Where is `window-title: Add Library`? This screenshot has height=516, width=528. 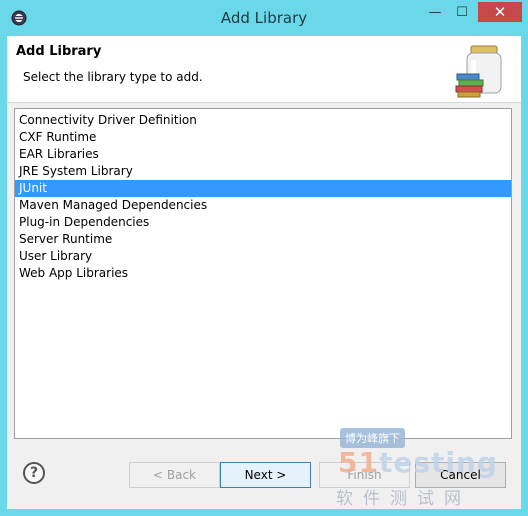
window-title: Add Library is located at coordinates (264, 18).